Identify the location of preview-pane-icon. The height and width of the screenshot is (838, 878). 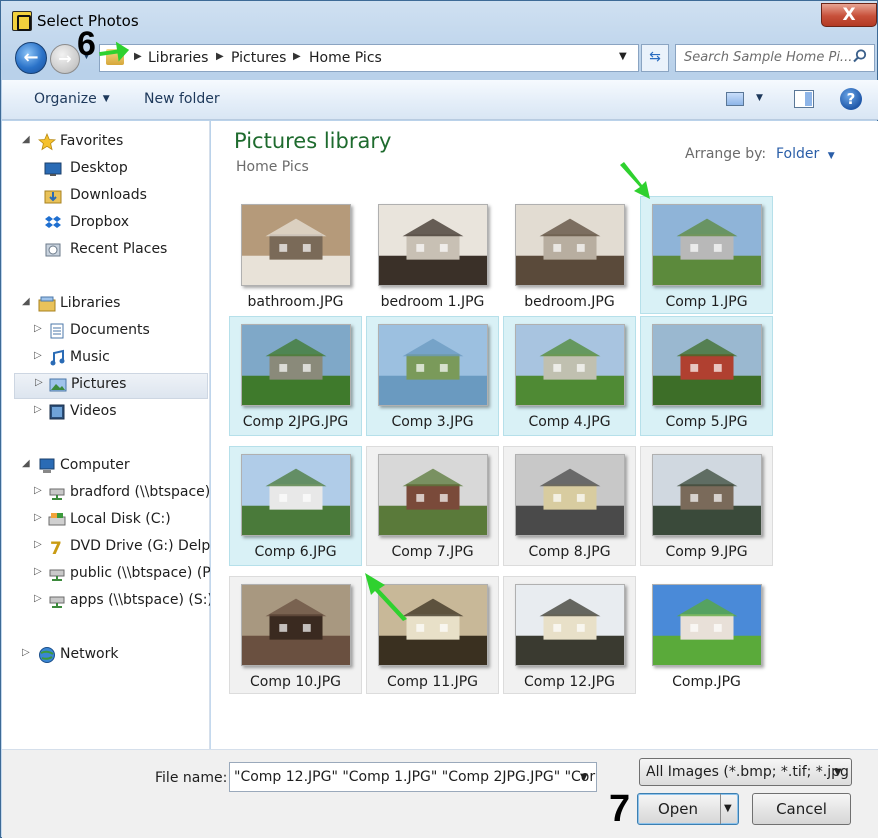
(804, 99).